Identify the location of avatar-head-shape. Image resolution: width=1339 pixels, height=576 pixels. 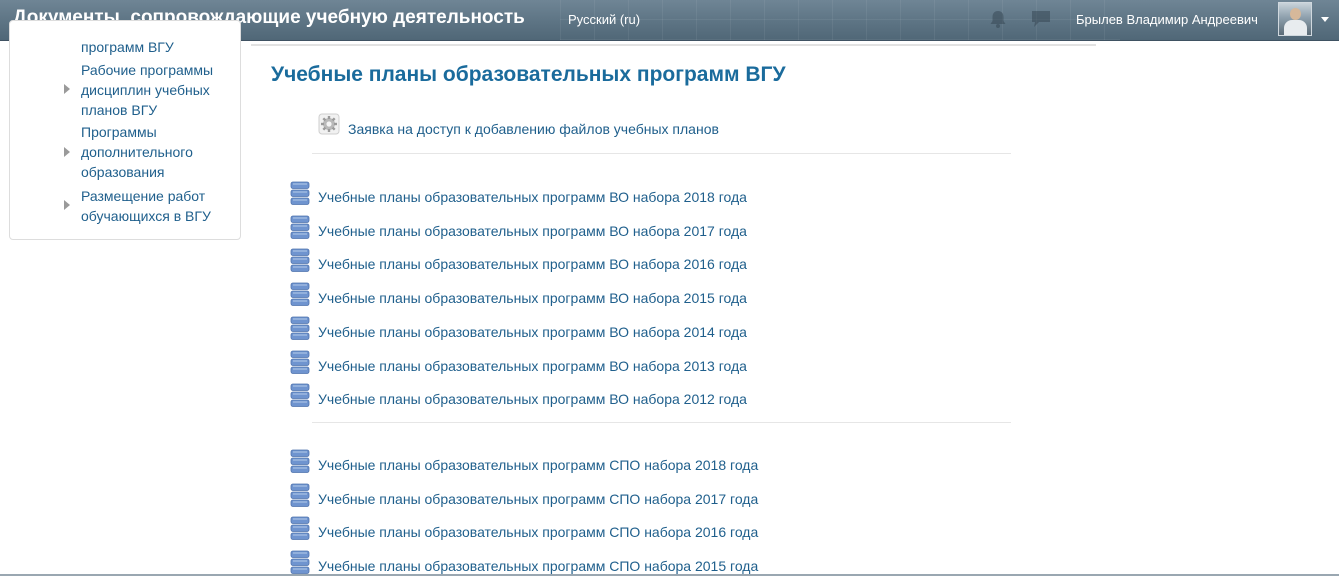
(1295, 14).